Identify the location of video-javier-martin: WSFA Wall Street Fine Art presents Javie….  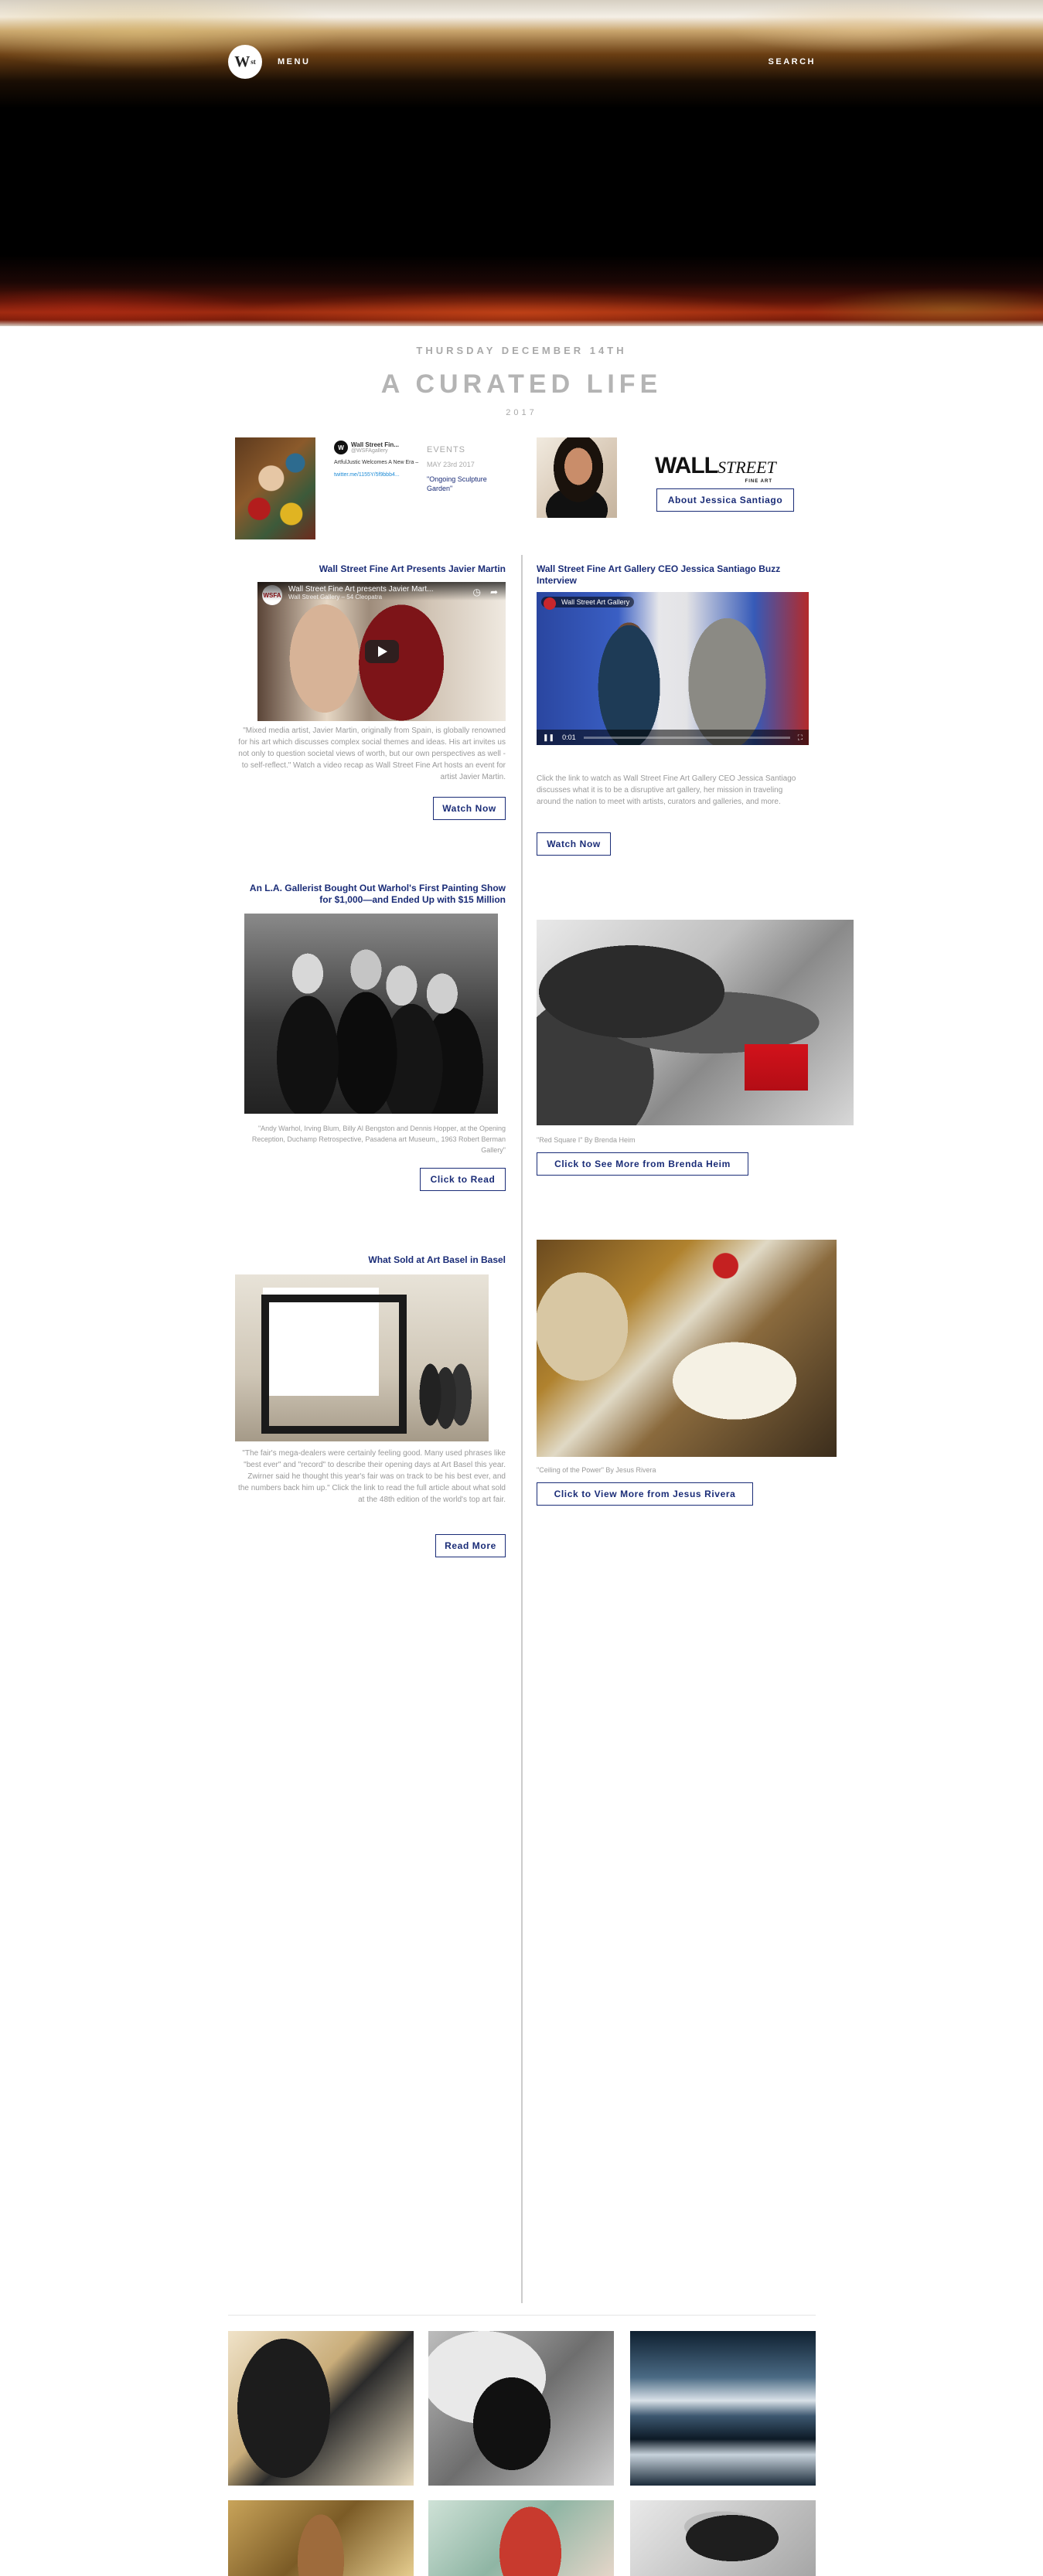
(381, 651).